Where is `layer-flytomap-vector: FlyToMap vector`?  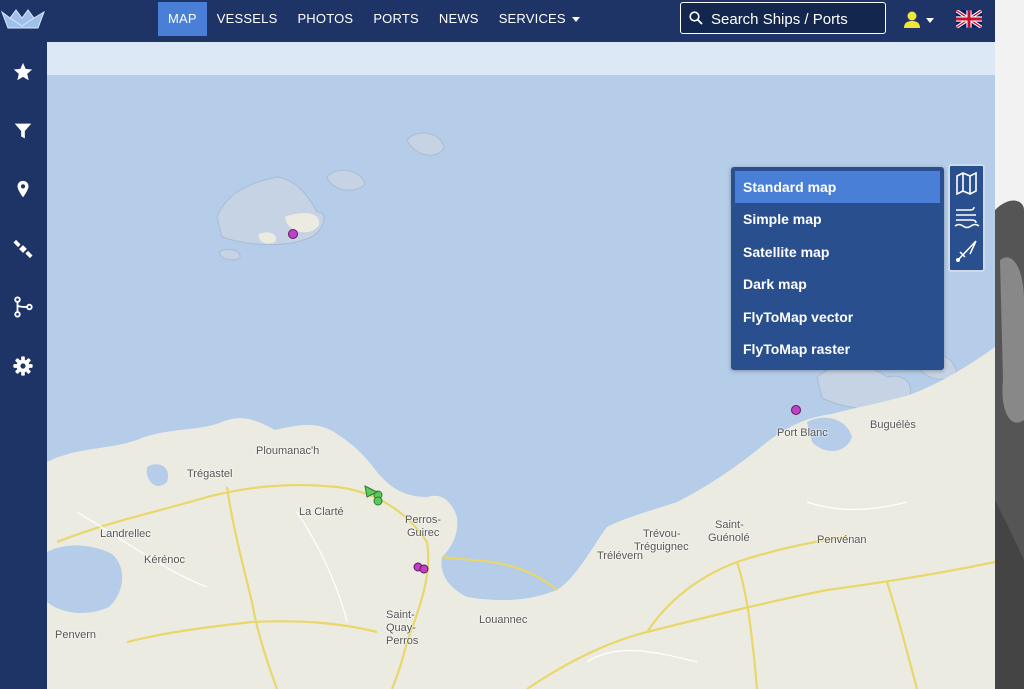
layer-flytomap-vector: FlyToMap vector is located at coordinates (837, 317).